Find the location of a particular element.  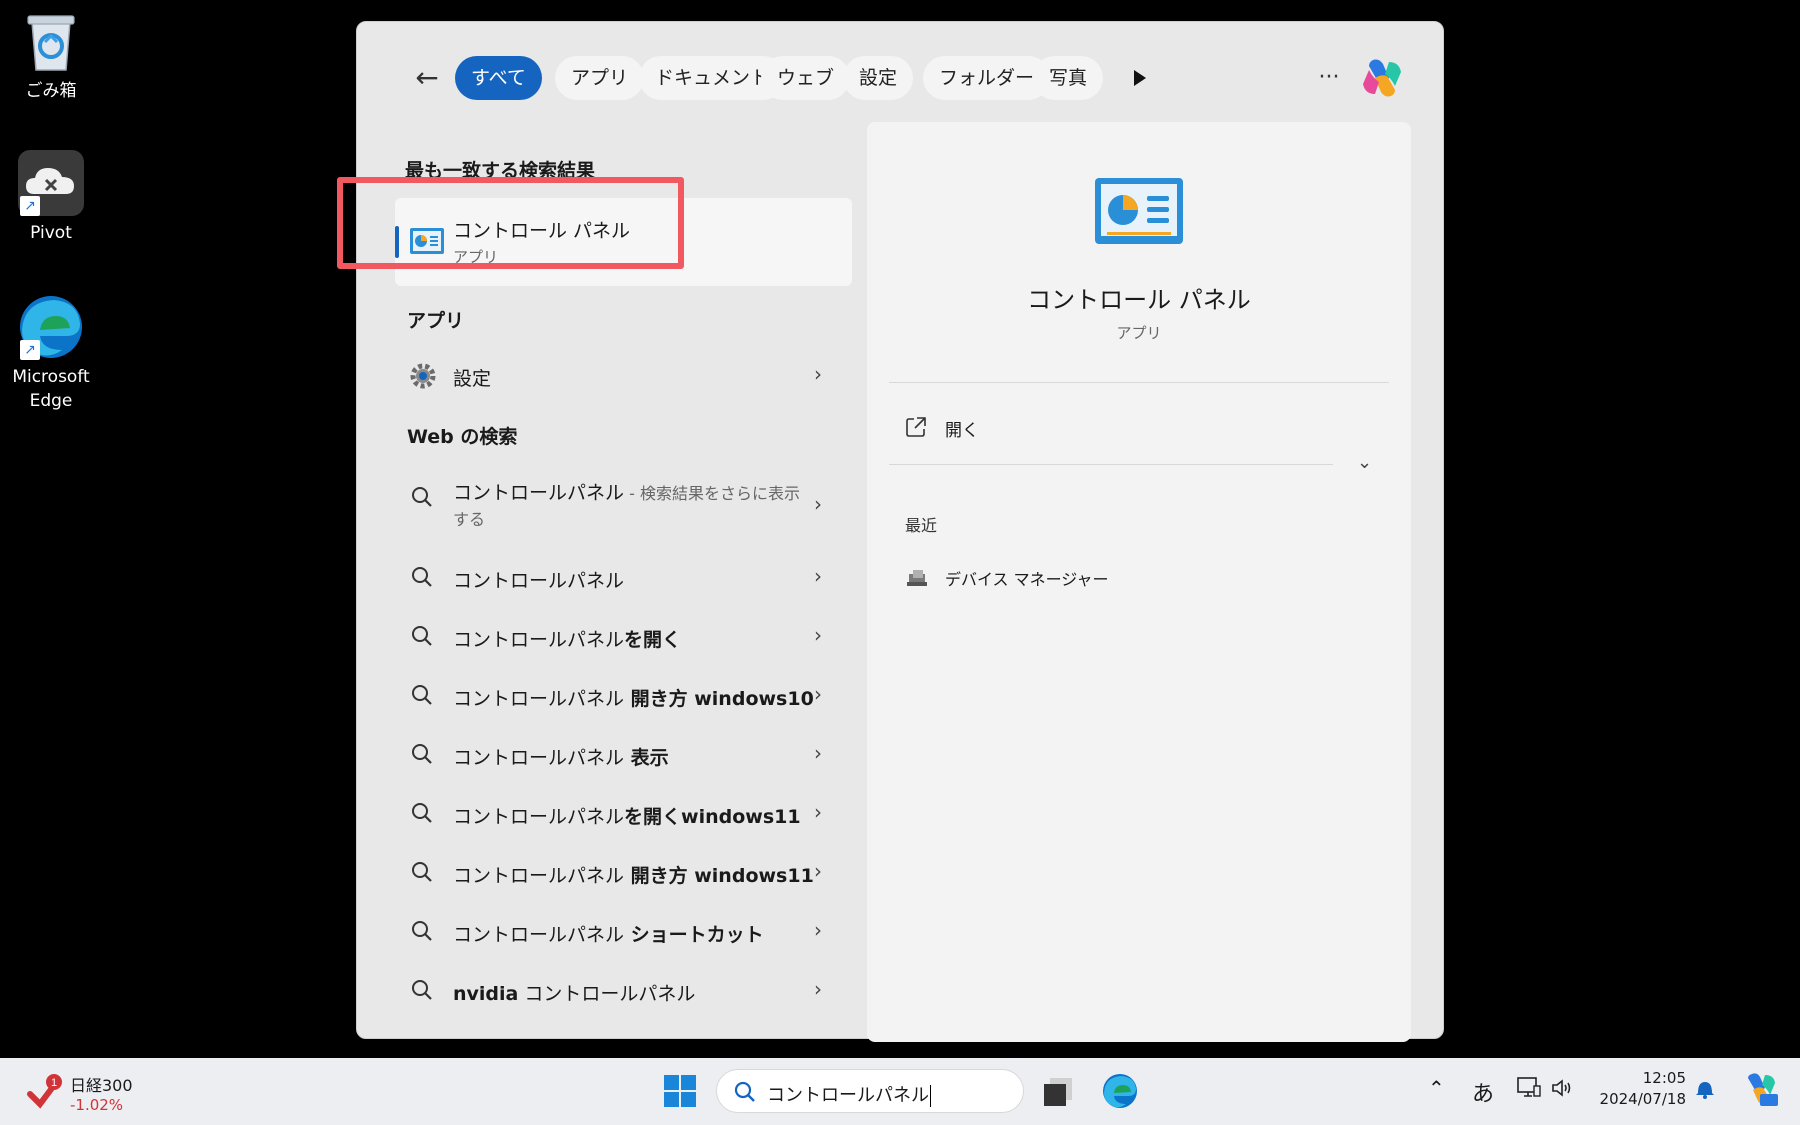

open-action: 開く is located at coordinates (1005, 430).